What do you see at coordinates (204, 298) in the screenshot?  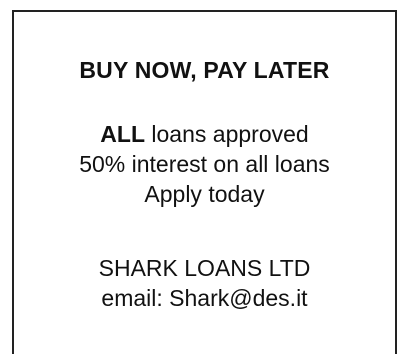 I see `company-email: email: Shark@des.it` at bounding box center [204, 298].